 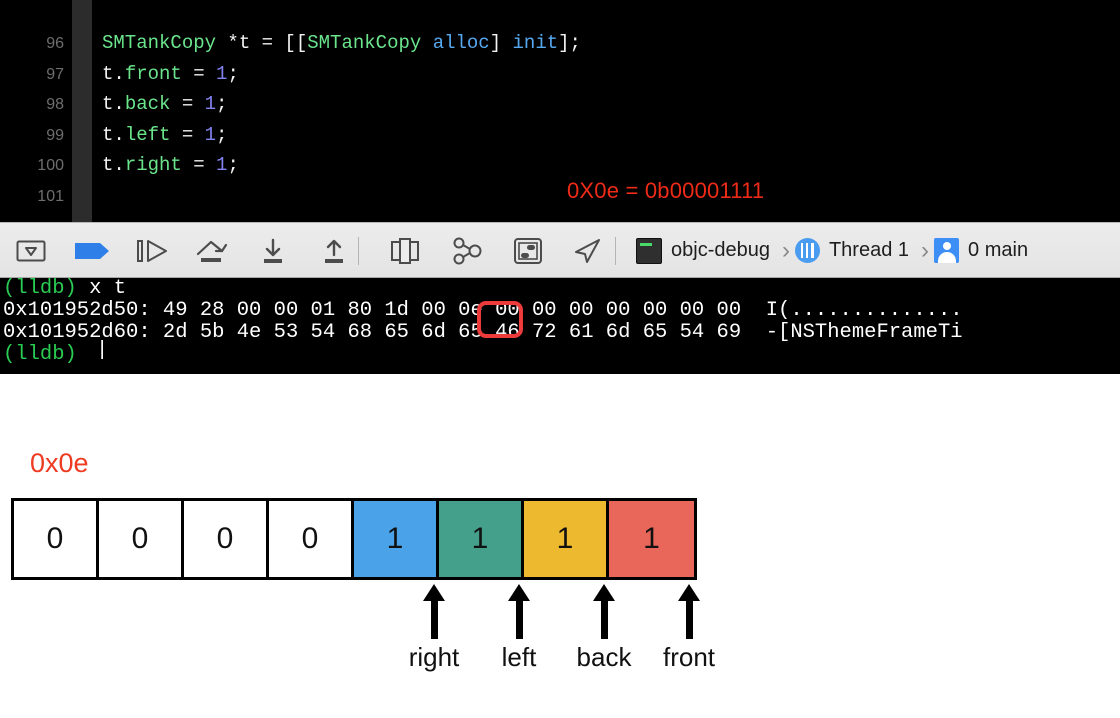 What do you see at coordinates (666, 190) in the screenshot?
I see `code-annotation-text: 0X0e = 0b00001111` at bounding box center [666, 190].